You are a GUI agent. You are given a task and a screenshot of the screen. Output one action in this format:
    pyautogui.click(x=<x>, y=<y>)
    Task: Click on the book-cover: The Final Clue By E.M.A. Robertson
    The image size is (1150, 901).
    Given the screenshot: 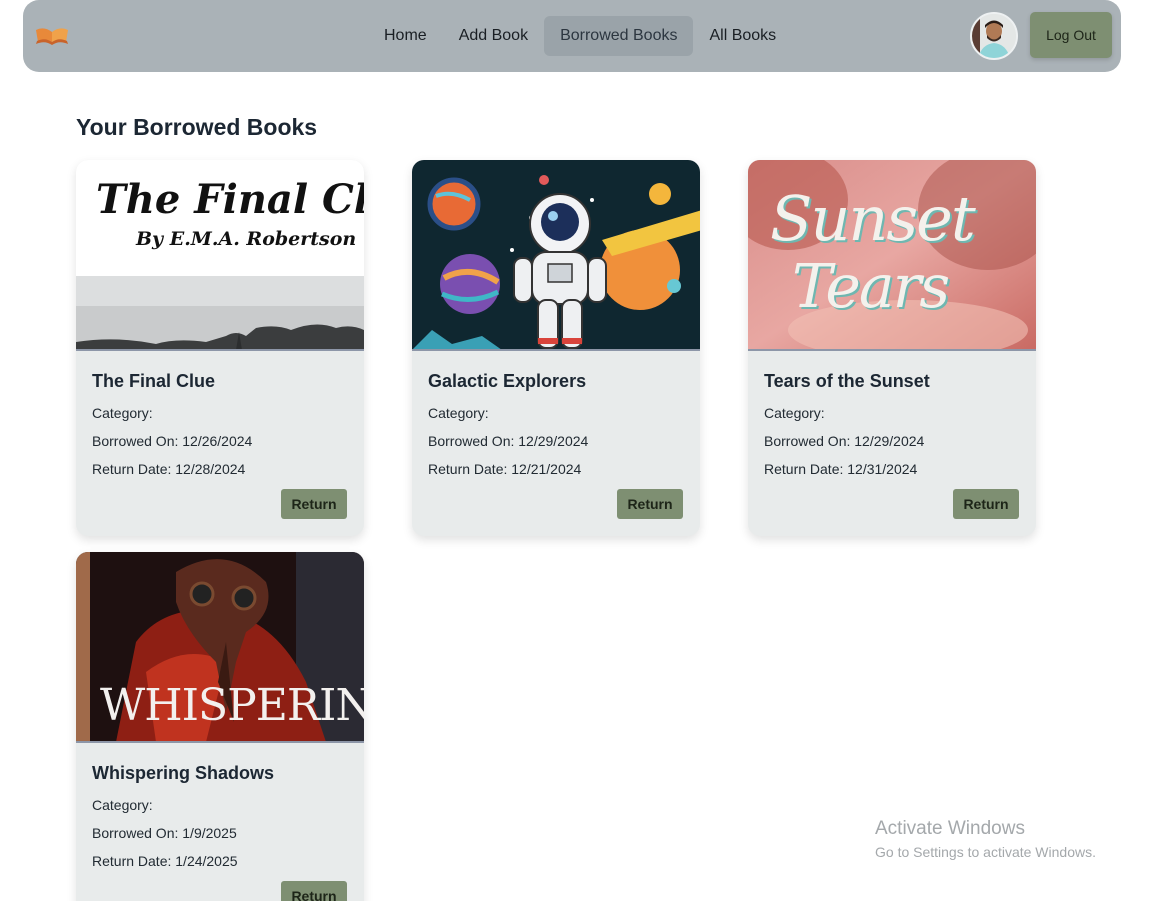 What is the action you would take?
    pyautogui.click(x=220, y=255)
    